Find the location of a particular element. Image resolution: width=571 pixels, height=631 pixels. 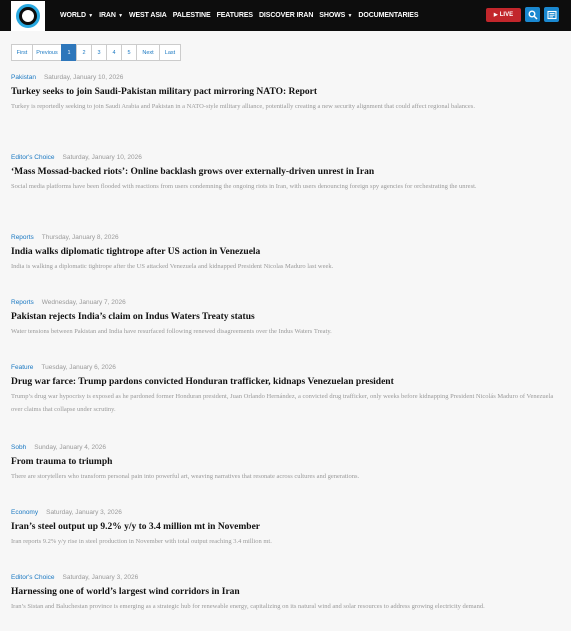

article-category: Feature is located at coordinates (22, 367).